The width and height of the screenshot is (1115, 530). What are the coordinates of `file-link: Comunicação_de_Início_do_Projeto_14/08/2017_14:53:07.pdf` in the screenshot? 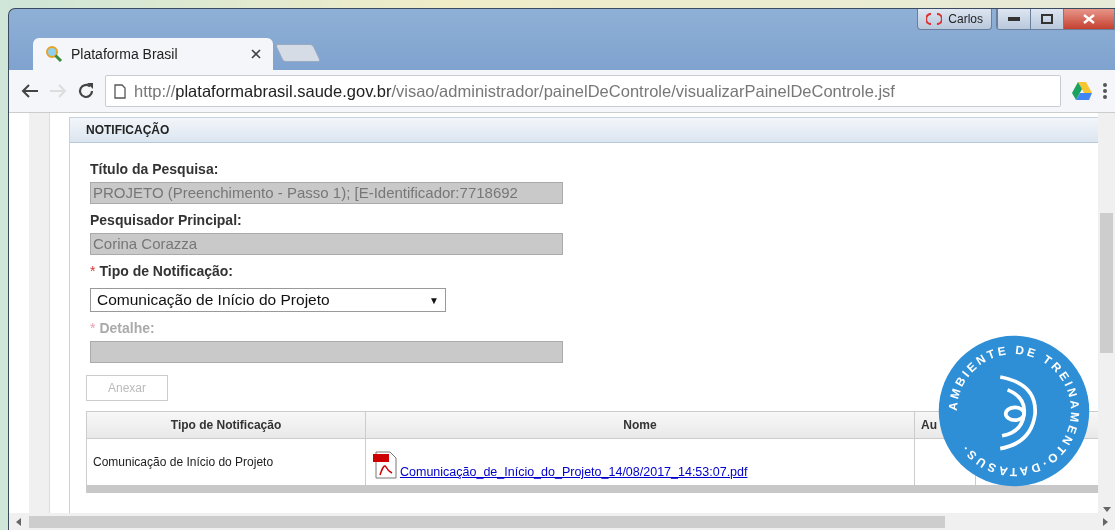 It's located at (574, 472).